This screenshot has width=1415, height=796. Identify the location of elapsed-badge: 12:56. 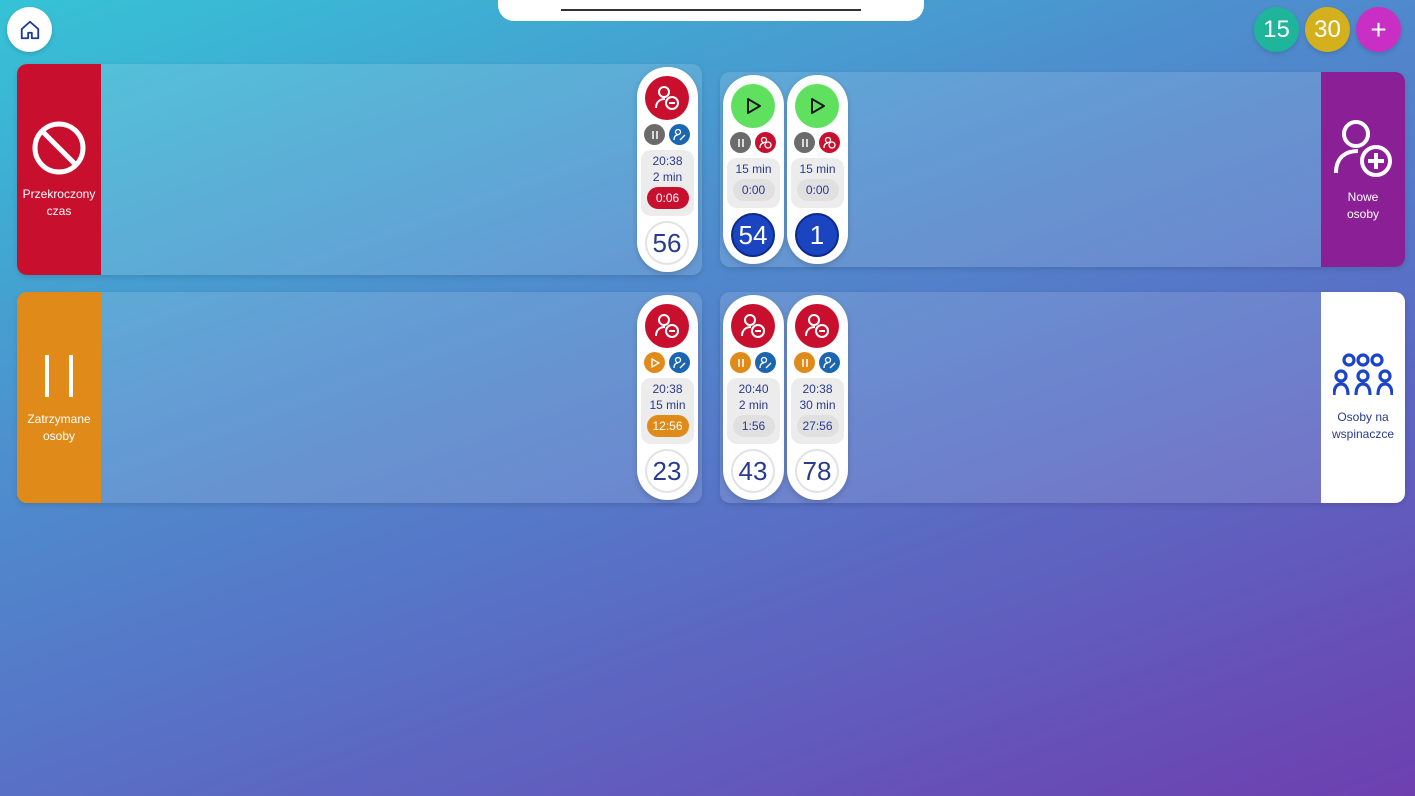
(667, 426).